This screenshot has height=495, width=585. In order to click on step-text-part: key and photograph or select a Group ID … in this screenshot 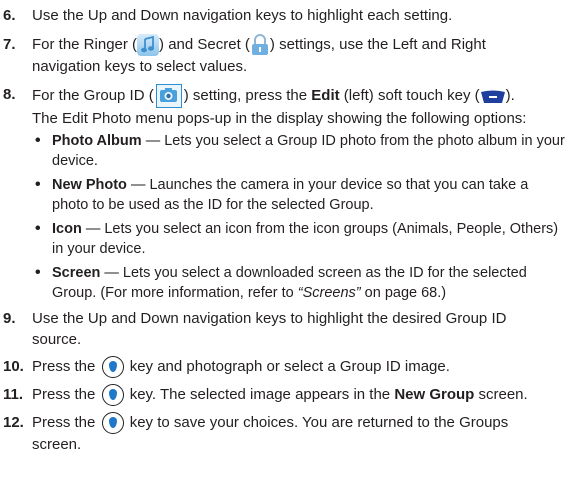, I will do `click(287, 366)`.